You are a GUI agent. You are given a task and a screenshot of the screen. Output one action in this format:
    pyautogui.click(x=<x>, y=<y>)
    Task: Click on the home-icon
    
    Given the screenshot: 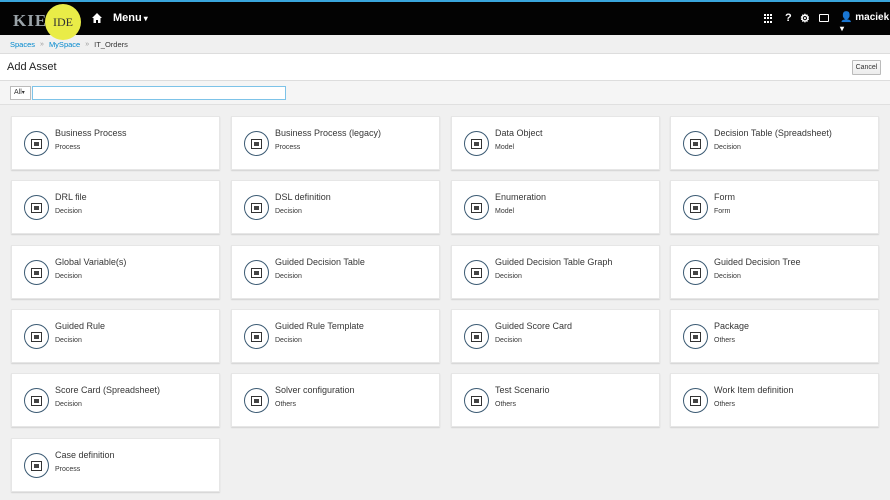 What is the action you would take?
    pyautogui.click(x=97, y=18)
    